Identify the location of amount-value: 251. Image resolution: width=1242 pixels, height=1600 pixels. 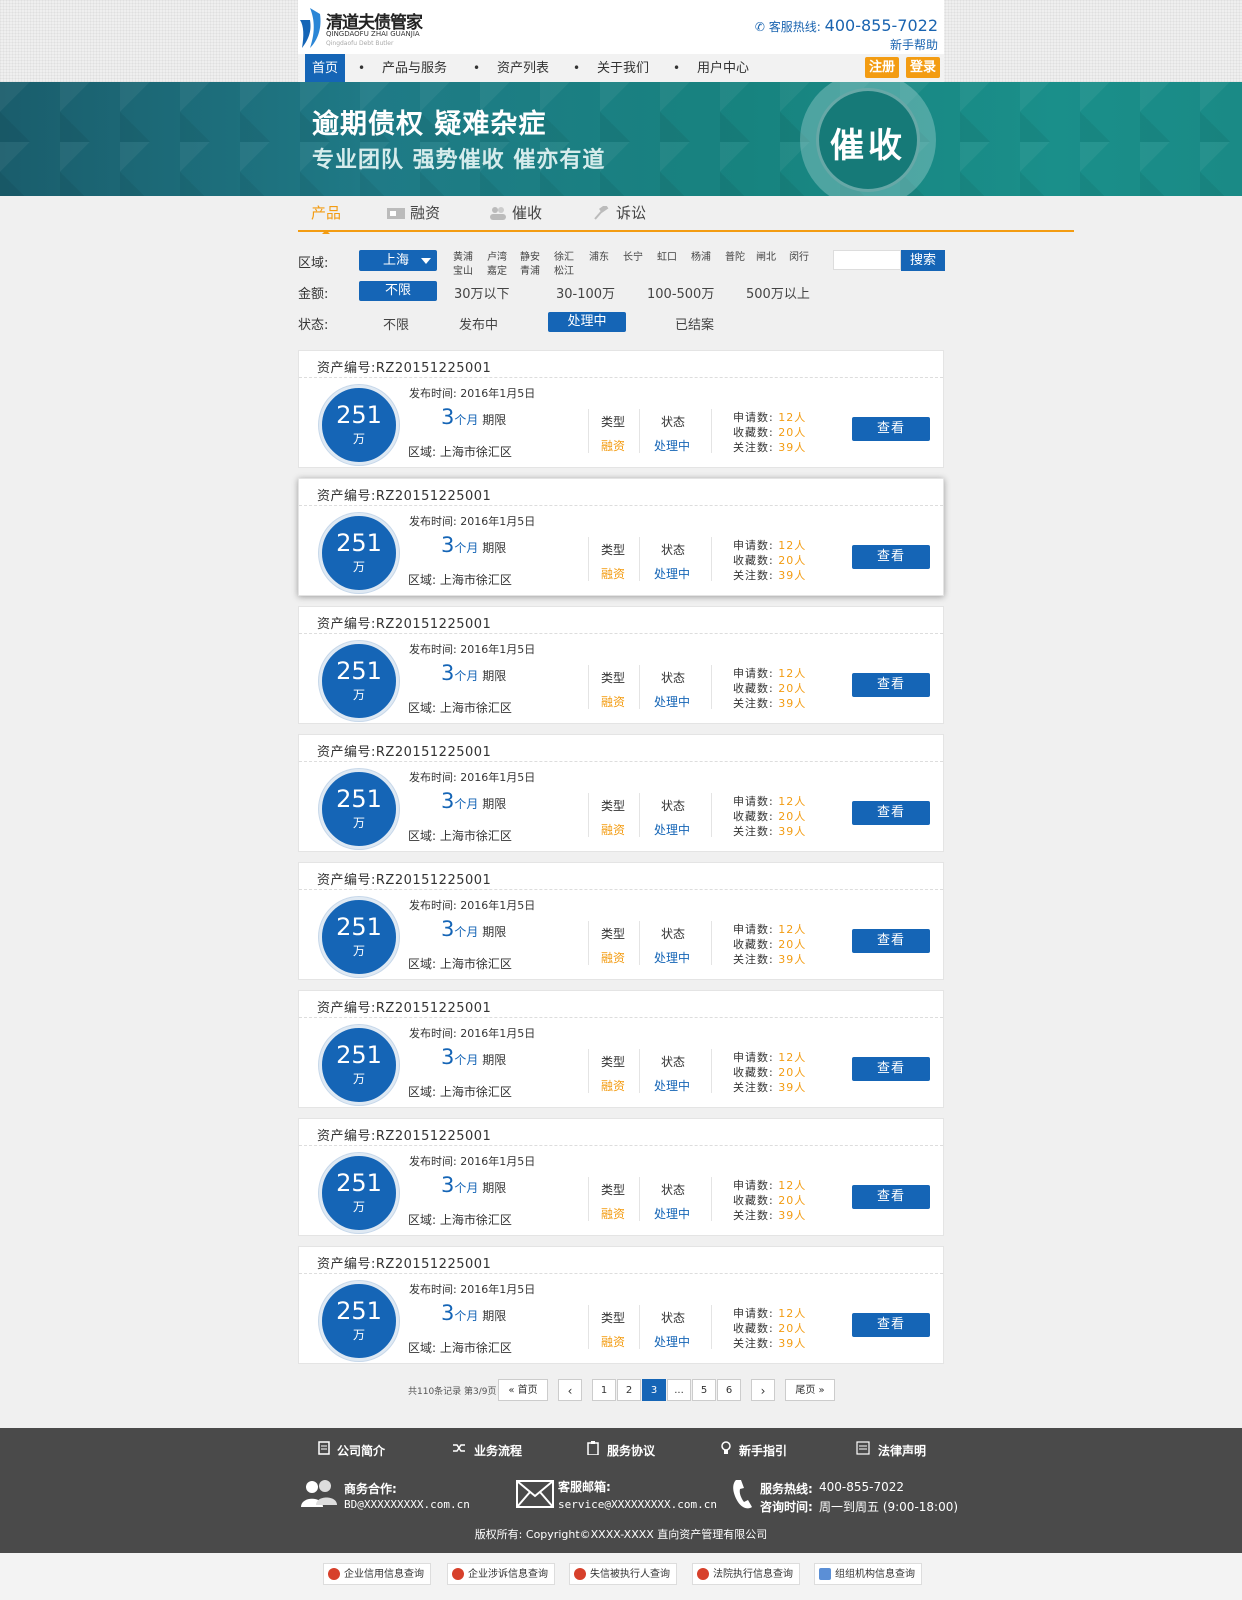
(359, 543).